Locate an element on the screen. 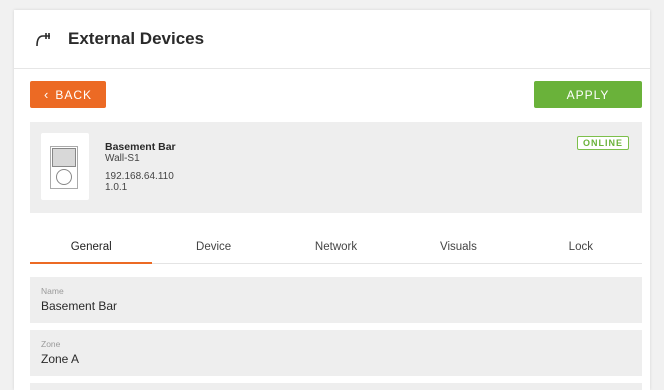  device-button-shape is located at coordinates (64, 177).